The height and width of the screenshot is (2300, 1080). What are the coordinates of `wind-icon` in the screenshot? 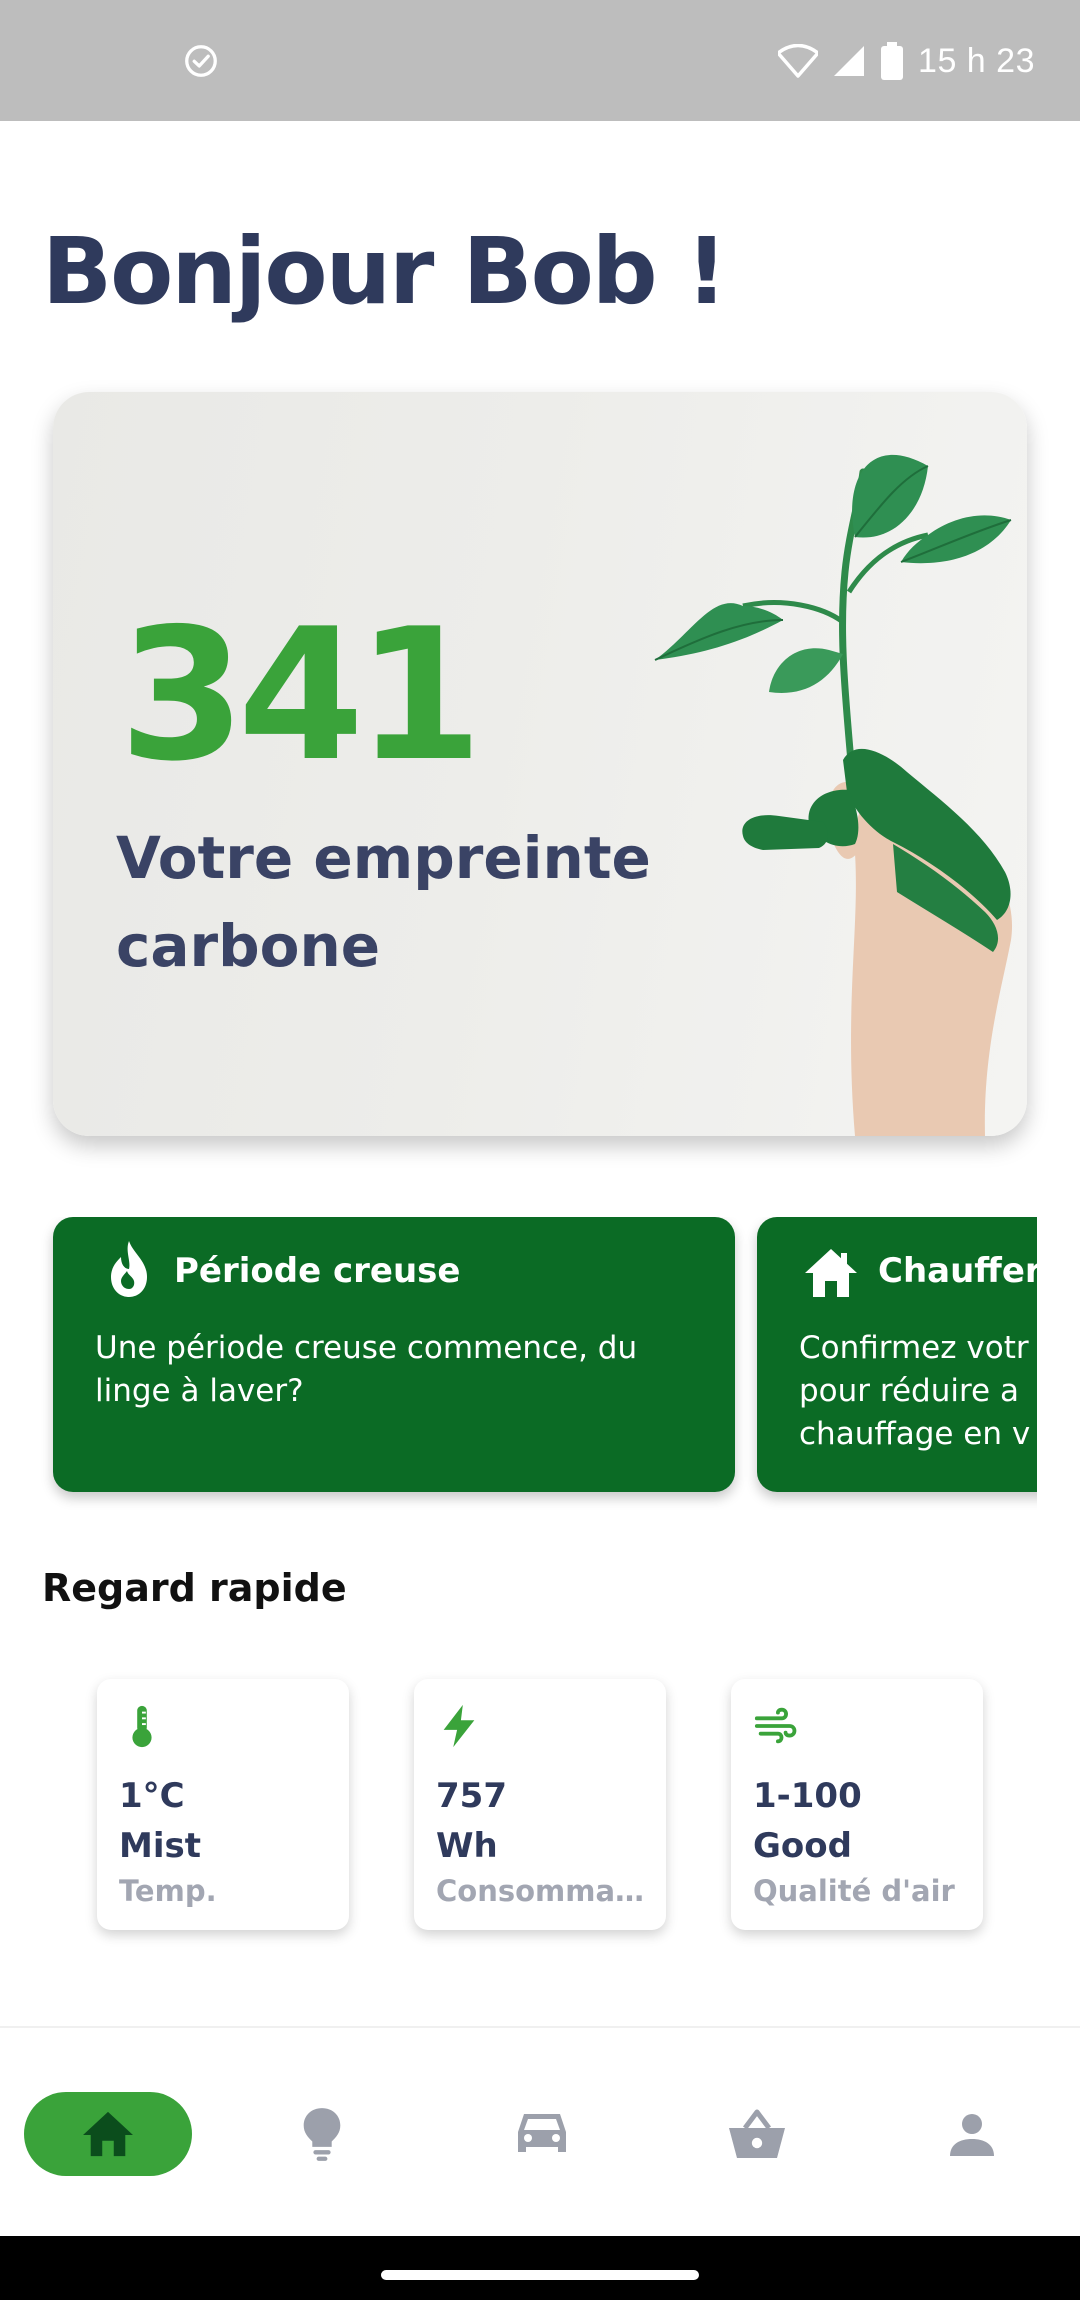 It's located at (775, 1725).